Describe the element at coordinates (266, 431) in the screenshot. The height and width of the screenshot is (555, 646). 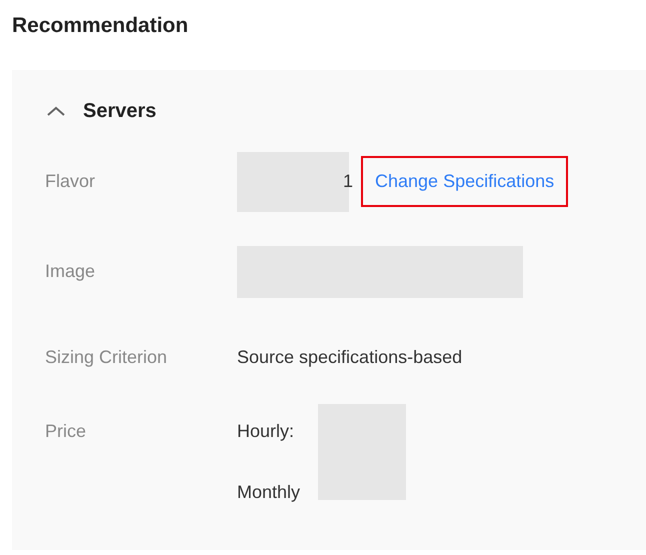
I see `price-label: Hourly:` at that location.